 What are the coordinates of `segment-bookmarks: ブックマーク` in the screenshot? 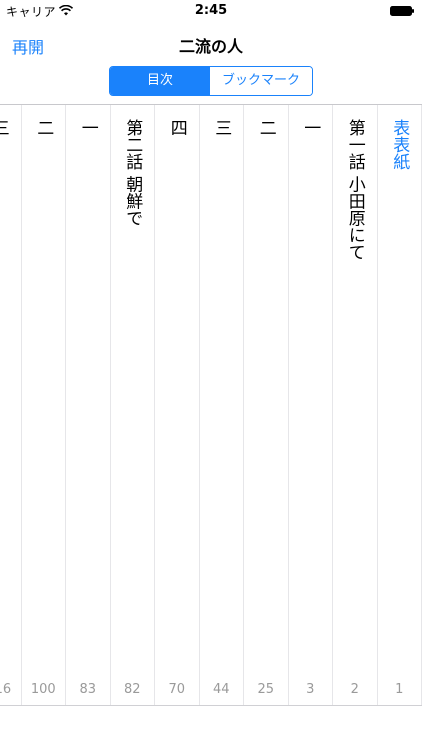 It's located at (261, 81).